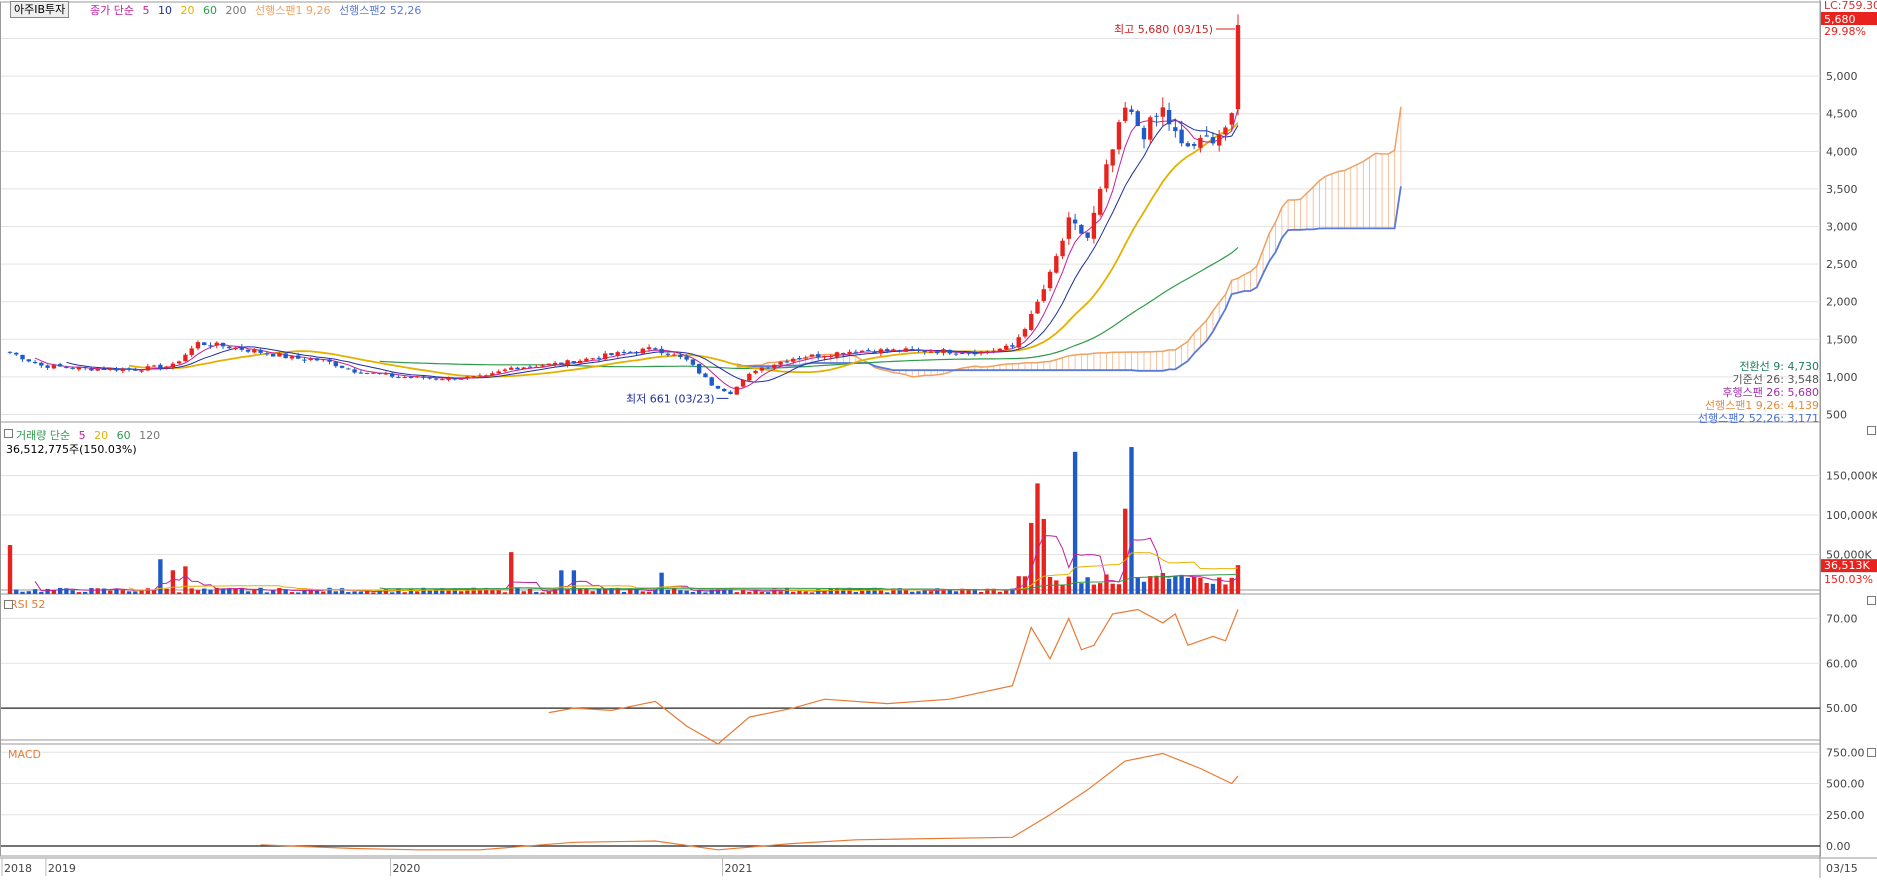  Describe the element at coordinates (8, 433) in the screenshot. I see `volume-pane-toggle` at that location.